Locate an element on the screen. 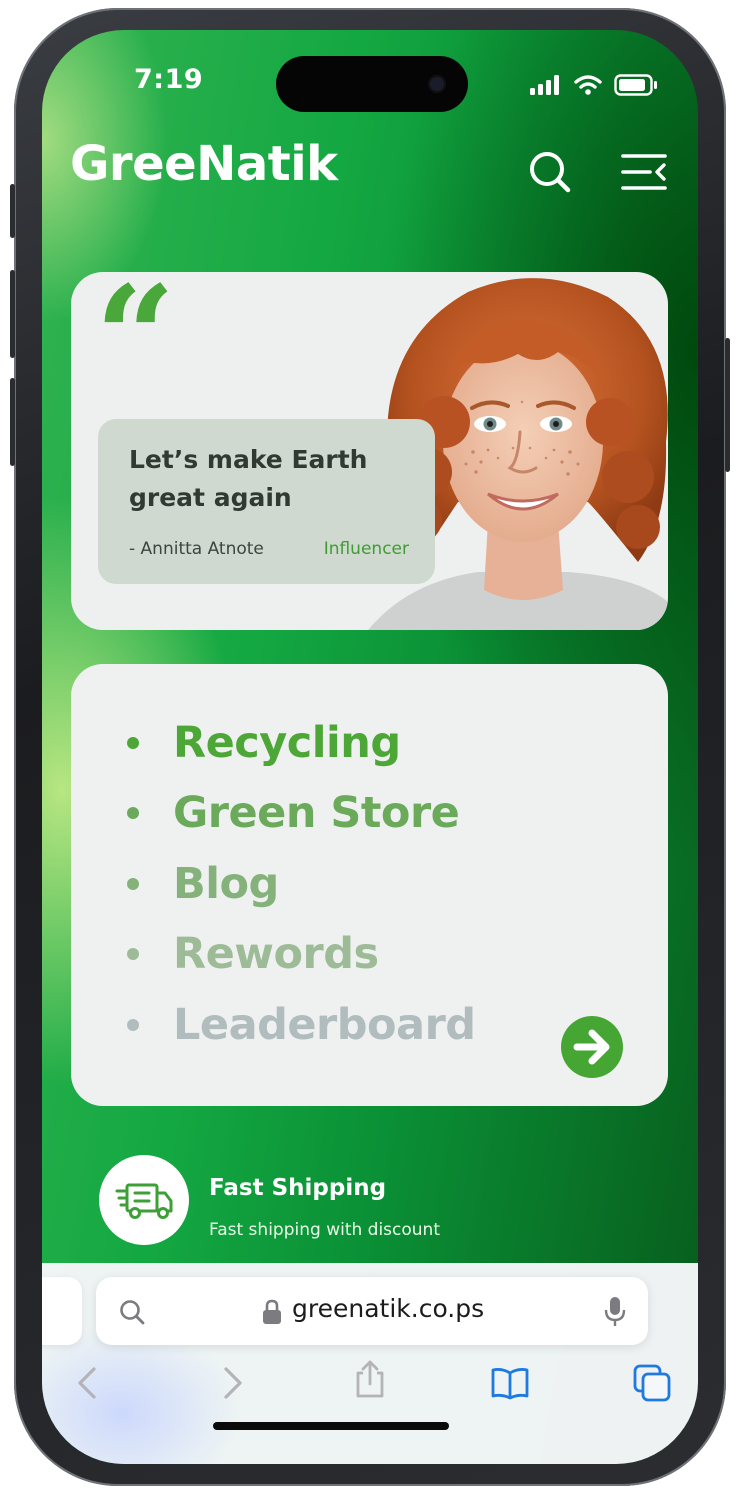 The image size is (737, 1496). bookmarks-icon is located at coordinates (510, 1383).